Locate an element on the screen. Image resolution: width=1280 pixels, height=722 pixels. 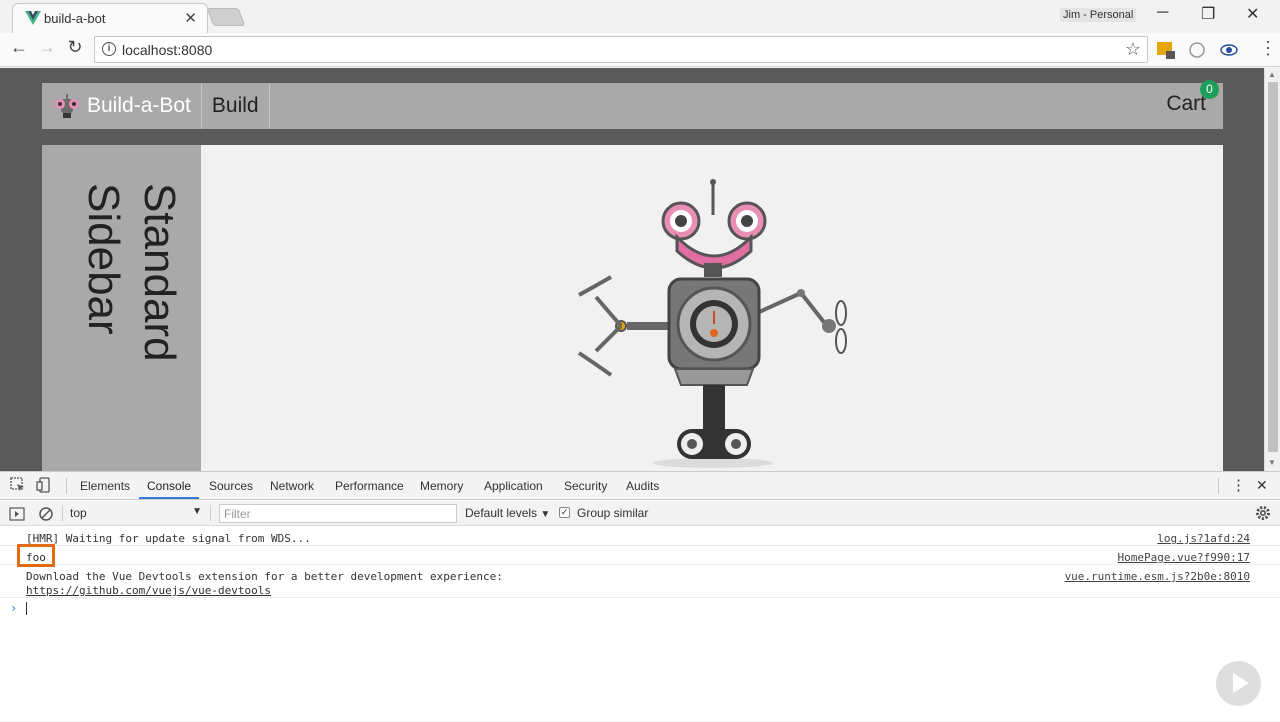
tab-elements: Elements is located at coordinates (105, 486).